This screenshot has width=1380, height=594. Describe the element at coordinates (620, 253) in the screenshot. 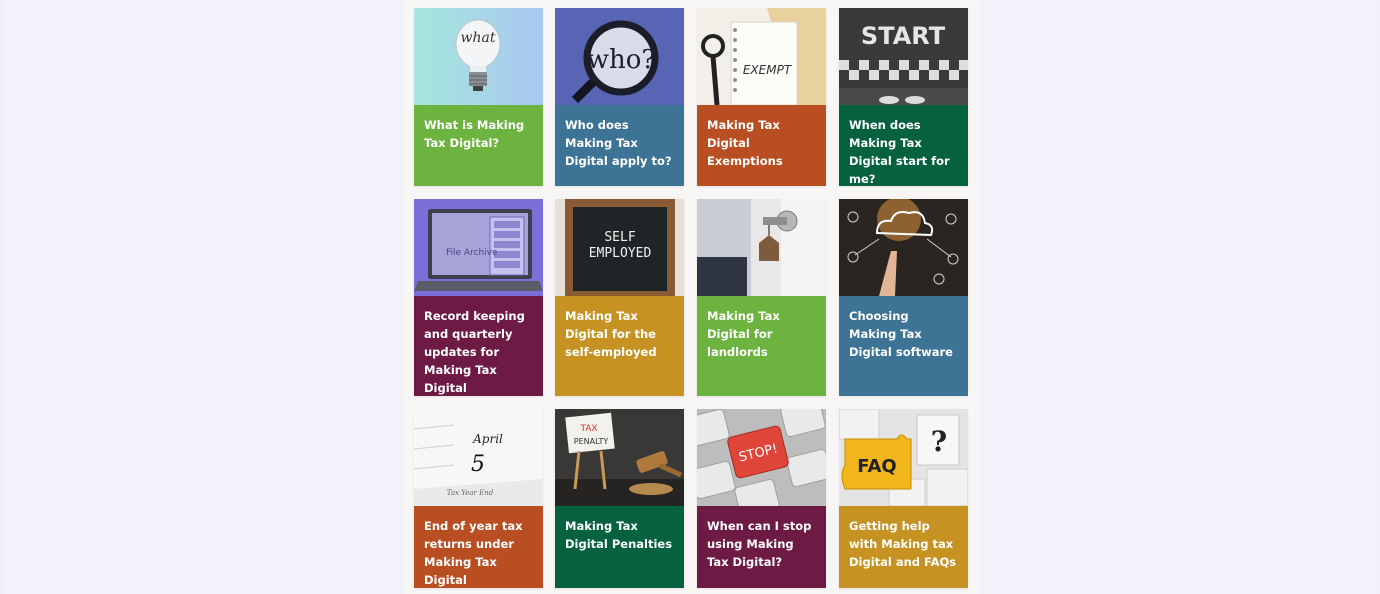

I see `svg-text: EMPLOYED` at that location.